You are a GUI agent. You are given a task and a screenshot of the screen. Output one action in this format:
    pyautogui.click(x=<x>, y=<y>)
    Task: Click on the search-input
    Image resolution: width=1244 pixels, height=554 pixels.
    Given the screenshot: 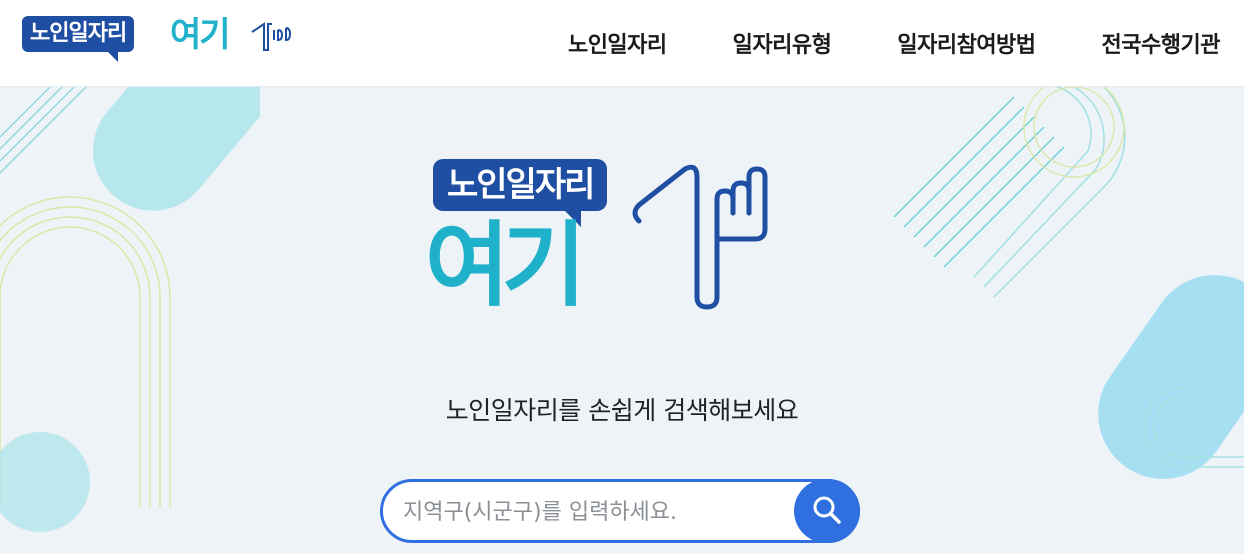 What is the action you would take?
    pyautogui.click(x=593, y=512)
    